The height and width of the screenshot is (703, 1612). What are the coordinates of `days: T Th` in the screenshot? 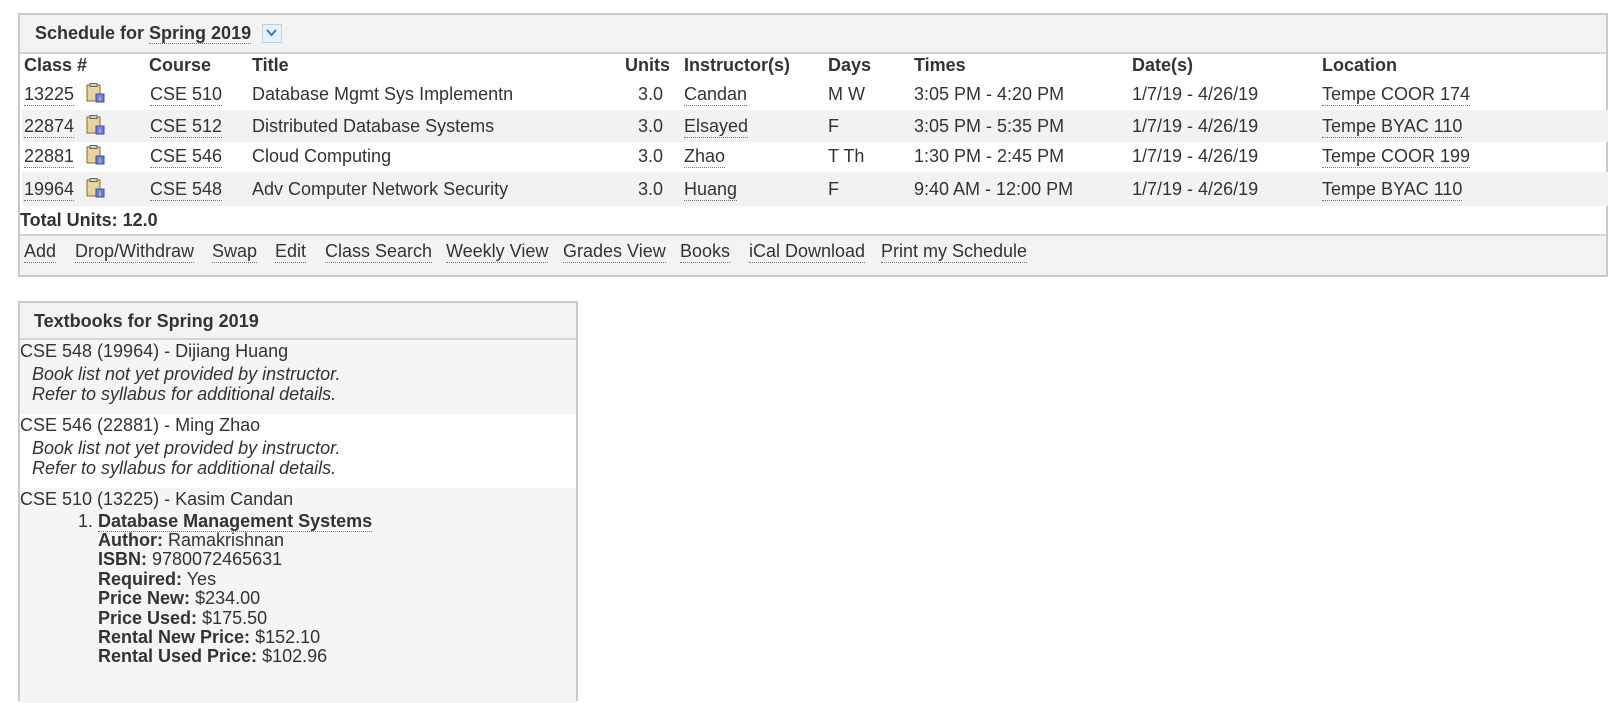 It's located at (846, 156).